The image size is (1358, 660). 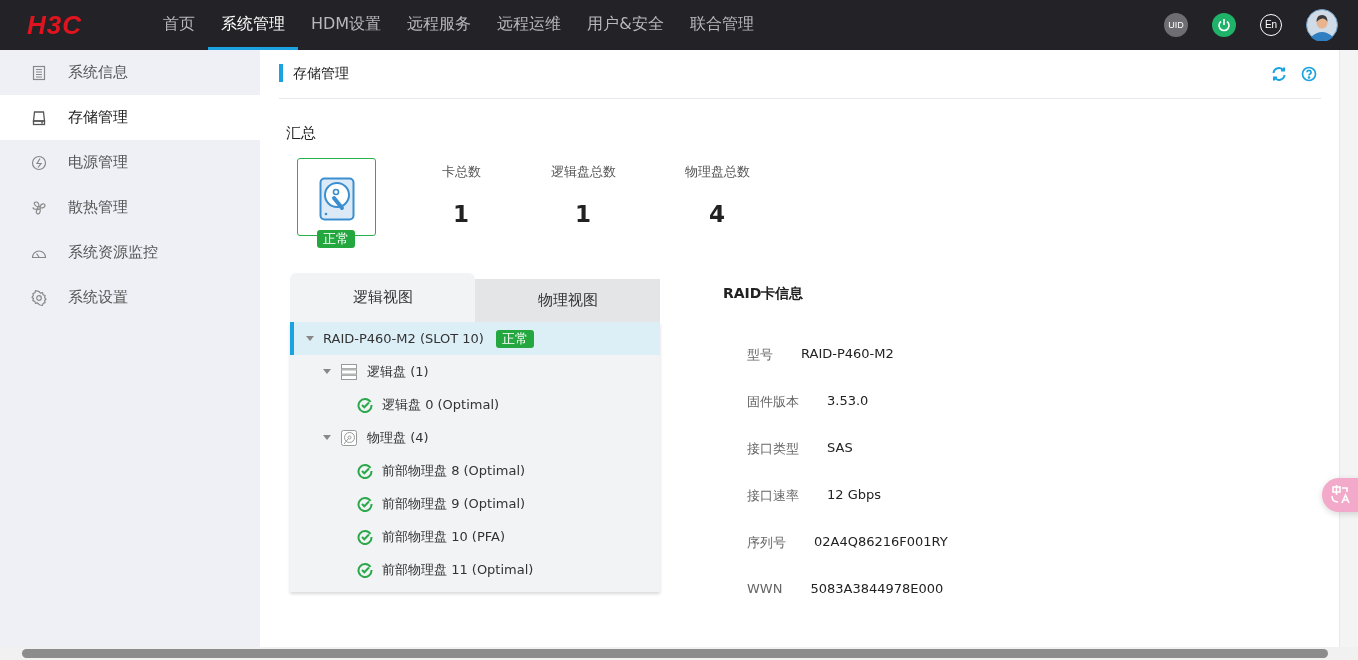 What do you see at coordinates (881, 542) in the screenshot?
I see `field-value: 02A4Q86216F001RY` at bounding box center [881, 542].